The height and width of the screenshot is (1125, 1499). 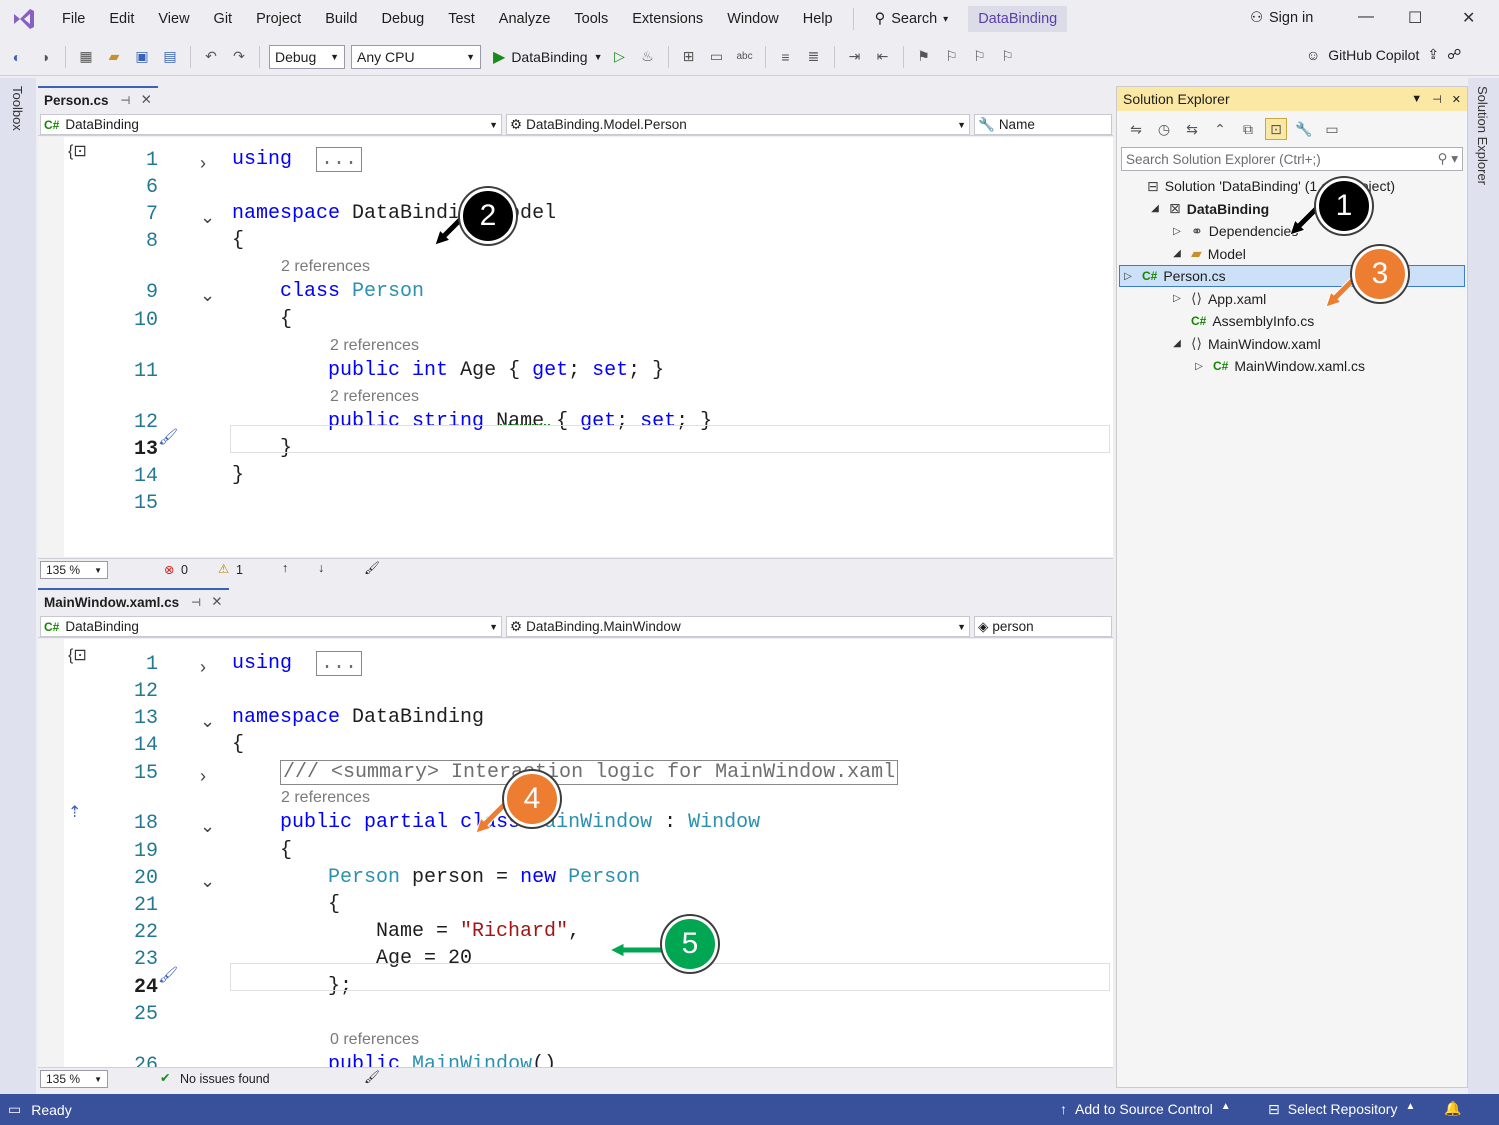 I want to click on browse-icon: ⊞, so click(x=689, y=57).